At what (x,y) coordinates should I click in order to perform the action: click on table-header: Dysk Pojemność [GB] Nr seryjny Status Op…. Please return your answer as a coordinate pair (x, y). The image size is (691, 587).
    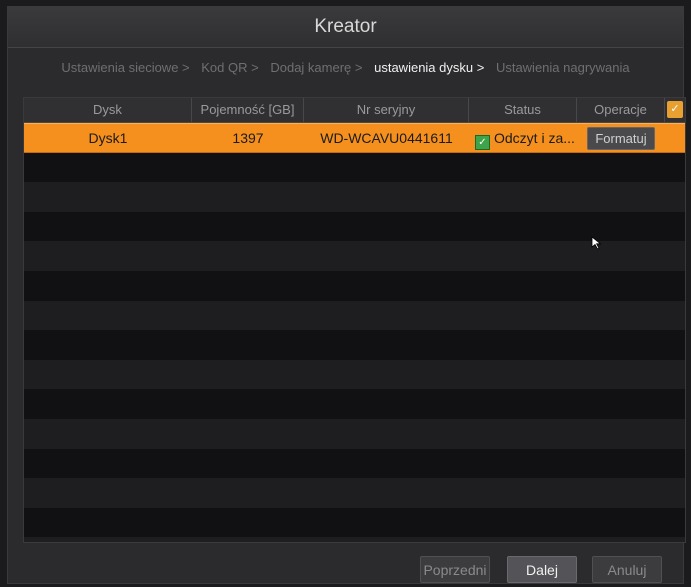
    Looking at the image, I should click on (354, 110).